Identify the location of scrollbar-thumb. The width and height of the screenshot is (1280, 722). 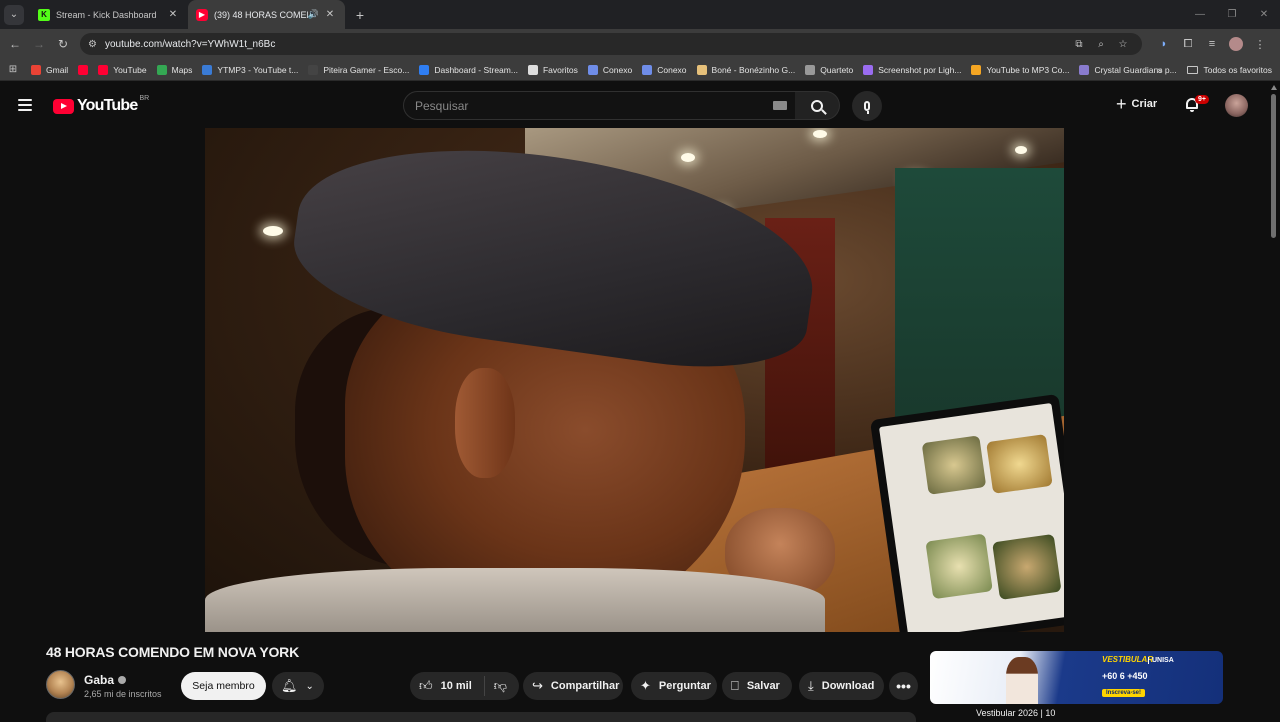
(1273, 166).